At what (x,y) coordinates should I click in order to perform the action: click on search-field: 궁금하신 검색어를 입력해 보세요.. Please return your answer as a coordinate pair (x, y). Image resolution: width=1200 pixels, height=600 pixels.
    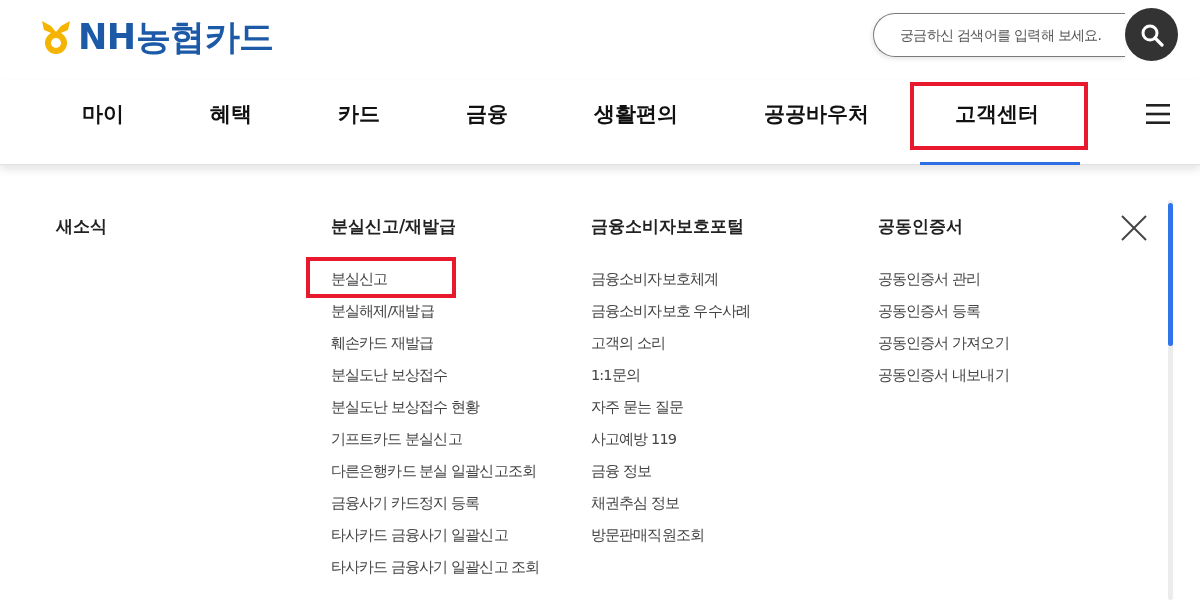
    Looking at the image, I should click on (999, 34).